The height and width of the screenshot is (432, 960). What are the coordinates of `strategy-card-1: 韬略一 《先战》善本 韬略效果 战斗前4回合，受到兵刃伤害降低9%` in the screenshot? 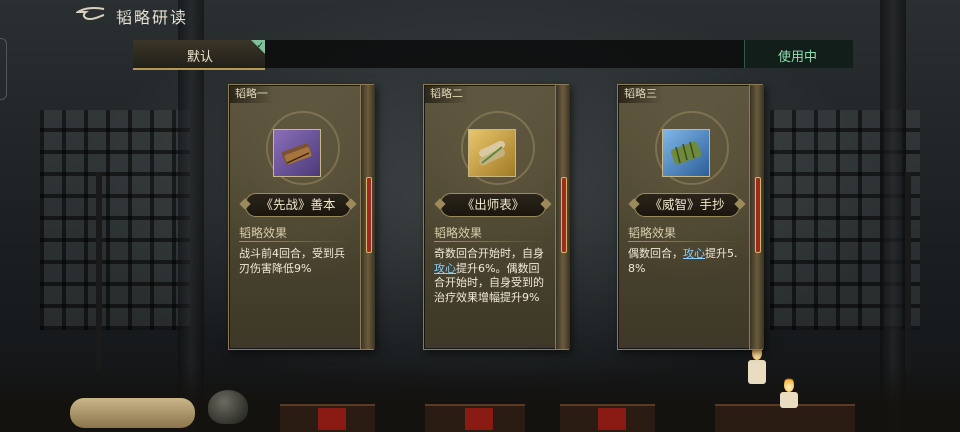 It's located at (301, 217).